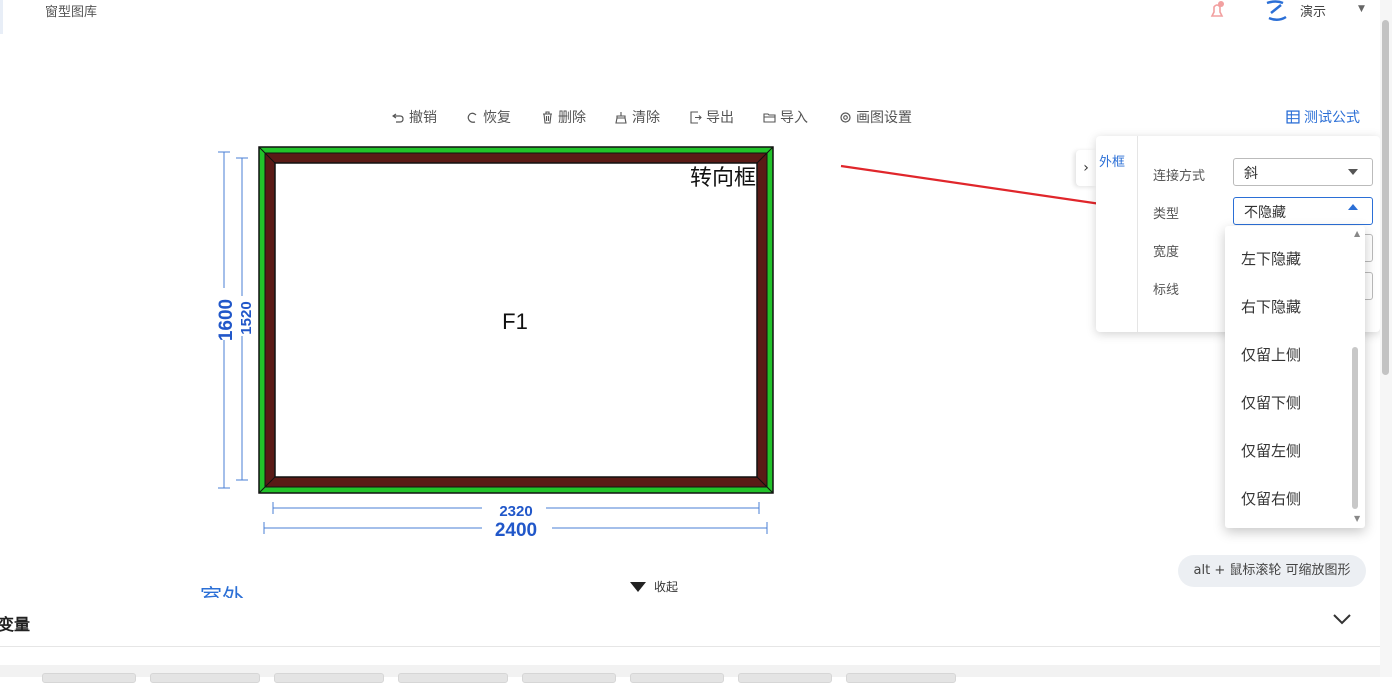  What do you see at coordinates (1251, 174) in the screenshot?
I see `connection-value: 斜` at bounding box center [1251, 174].